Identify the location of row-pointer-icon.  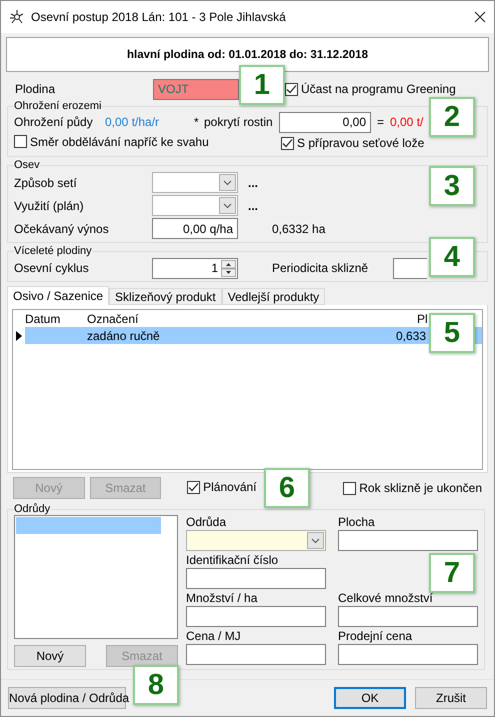
(19, 335).